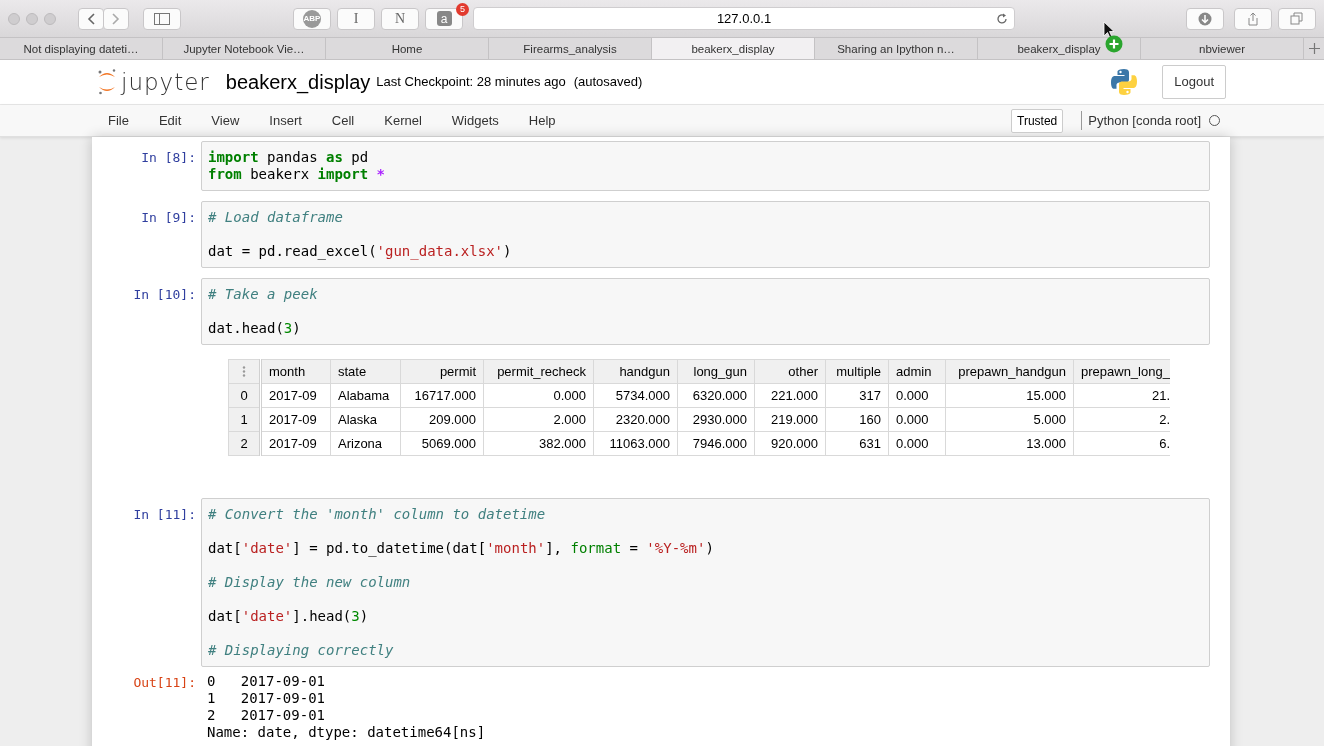  What do you see at coordinates (1297, 18) in the screenshot?
I see `tabs-button` at bounding box center [1297, 18].